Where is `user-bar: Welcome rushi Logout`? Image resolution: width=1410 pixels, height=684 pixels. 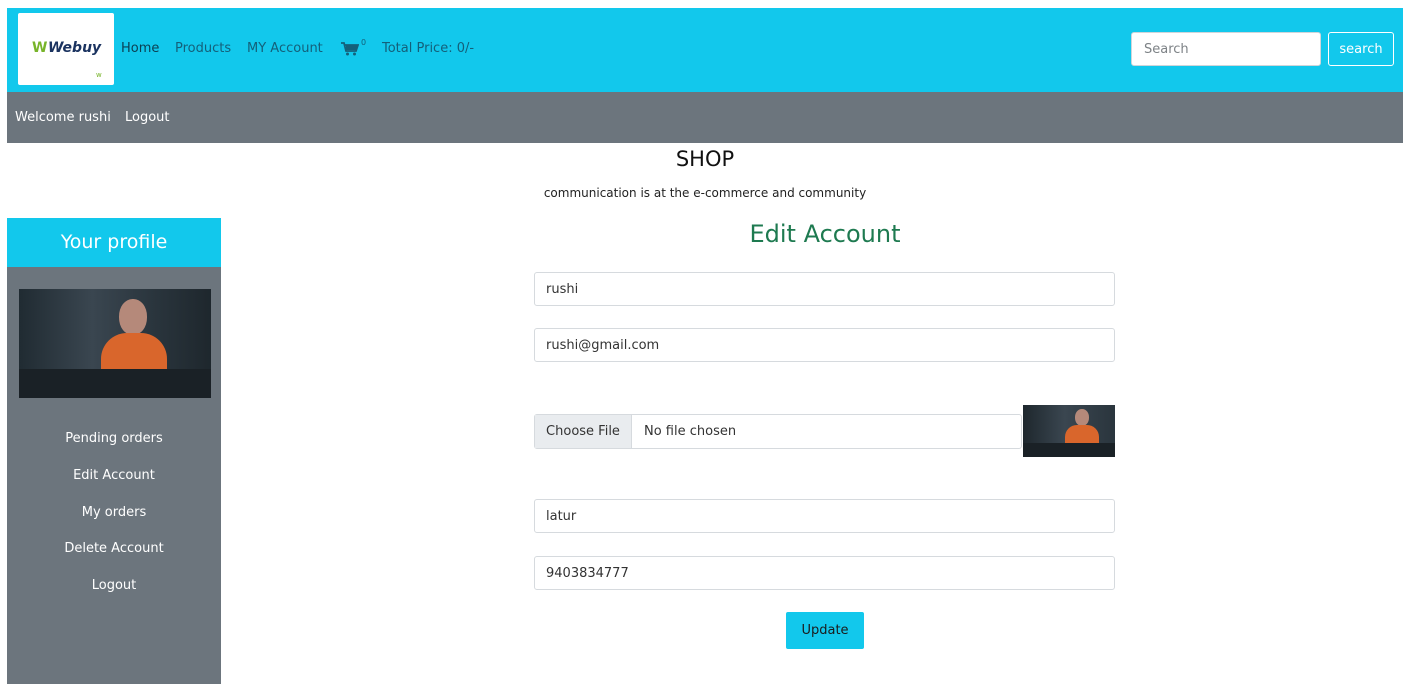 user-bar: Welcome rushi Logout is located at coordinates (705, 117).